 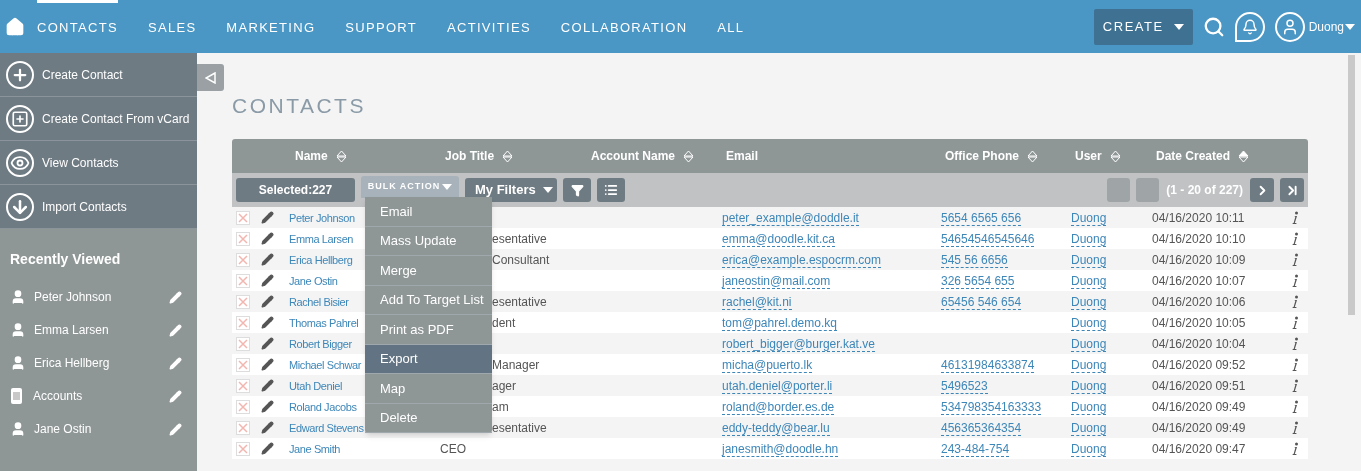 What do you see at coordinates (1331, 26) in the screenshot?
I see `user-menu: Duong` at bounding box center [1331, 26].